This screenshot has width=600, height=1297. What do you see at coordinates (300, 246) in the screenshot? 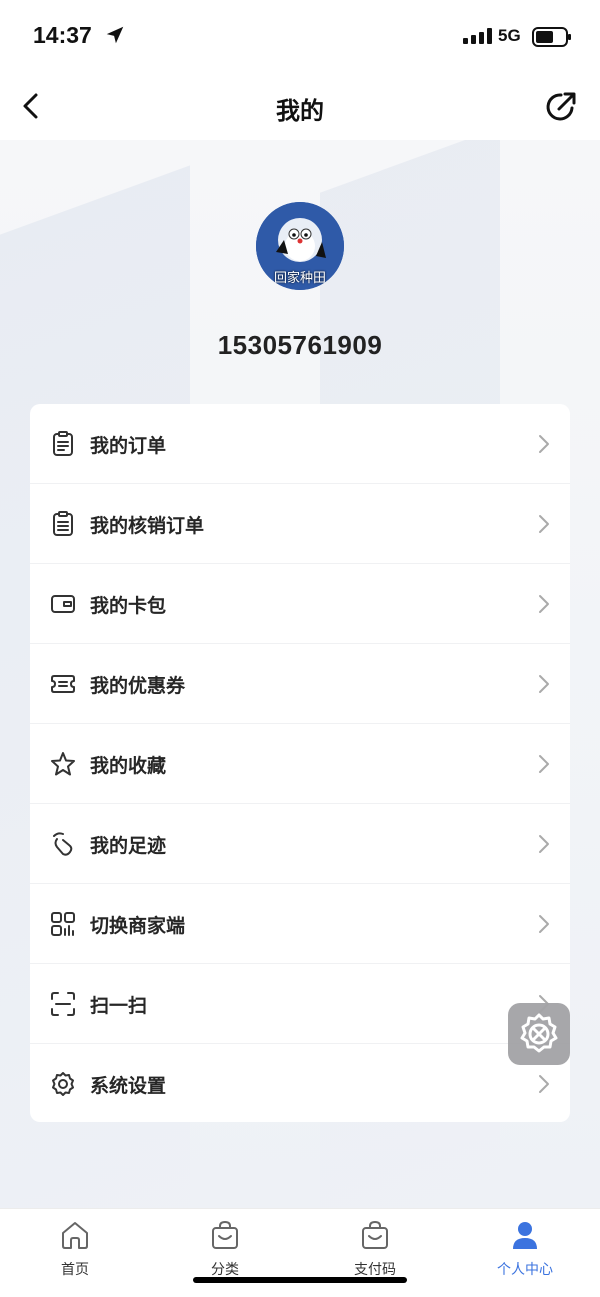
I see `avatar: 回家种田` at bounding box center [300, 246].